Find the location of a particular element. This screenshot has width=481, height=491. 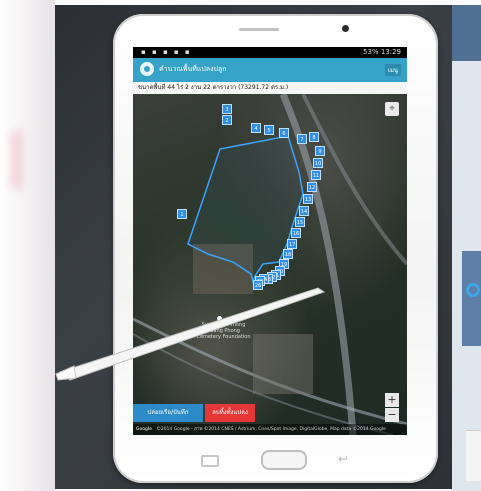

place-pin-icon is located at coordinates (219, 318).